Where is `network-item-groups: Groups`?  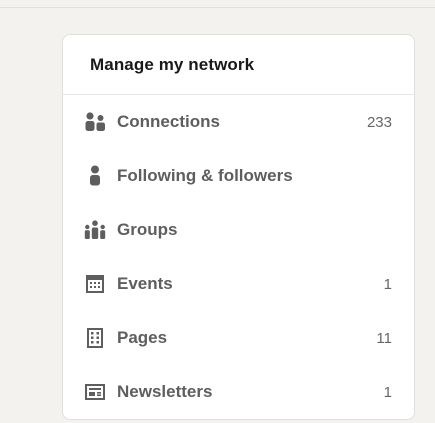
network-item-groups: Groups is located at coordinates (238, 230).